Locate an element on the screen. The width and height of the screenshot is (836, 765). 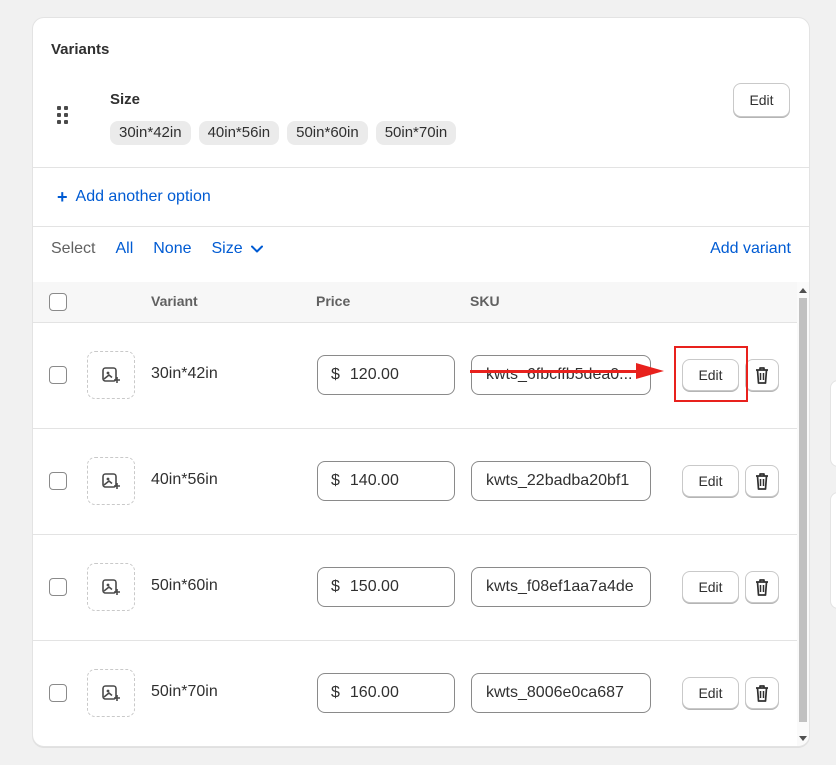
price-value: 120.00 is located at coordinates (374, 374).